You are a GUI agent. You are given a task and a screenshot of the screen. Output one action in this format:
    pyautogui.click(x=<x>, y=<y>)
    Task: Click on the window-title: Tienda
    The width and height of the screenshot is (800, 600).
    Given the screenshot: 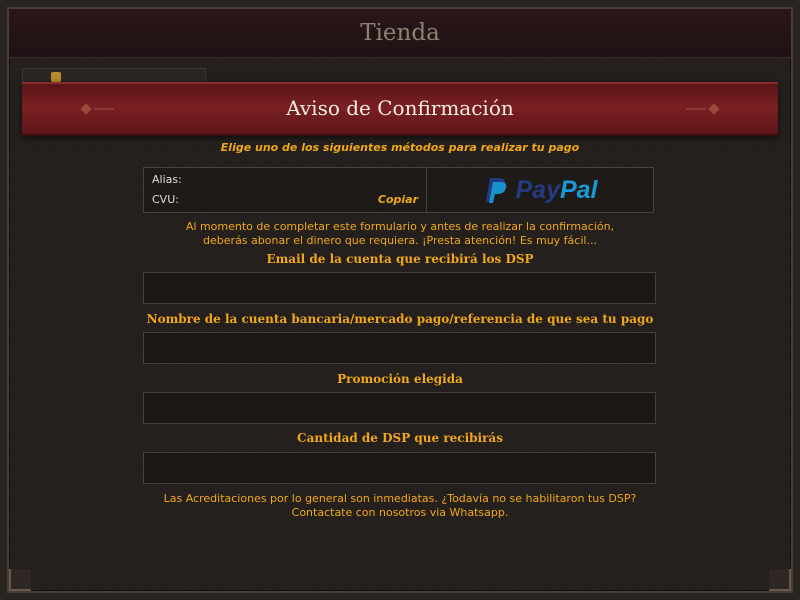 What is the action you would take?
    pyautogui.click(x=400, y=33)
    